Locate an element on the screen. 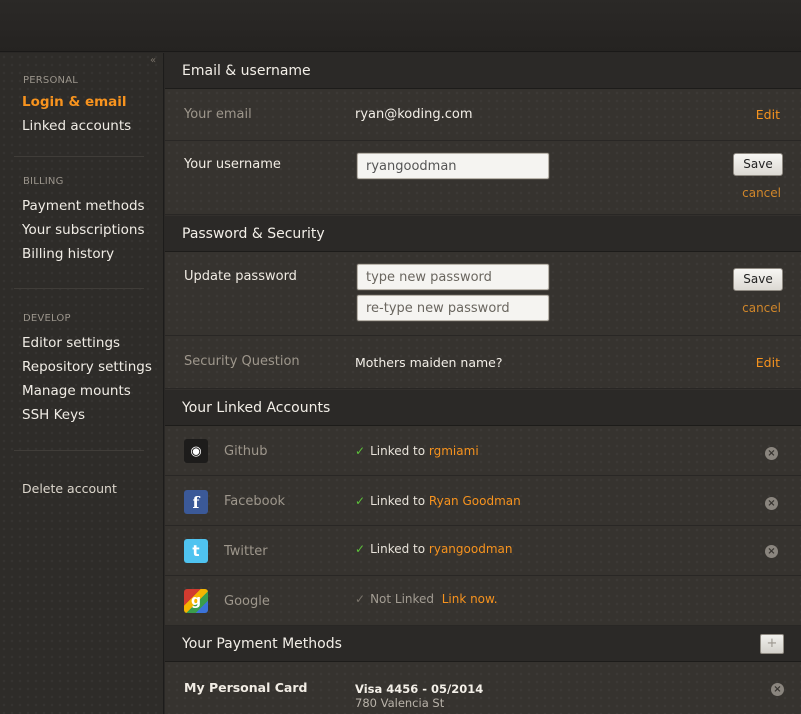  username-row: Your username Save cancel is located at coordinates (483, 178).